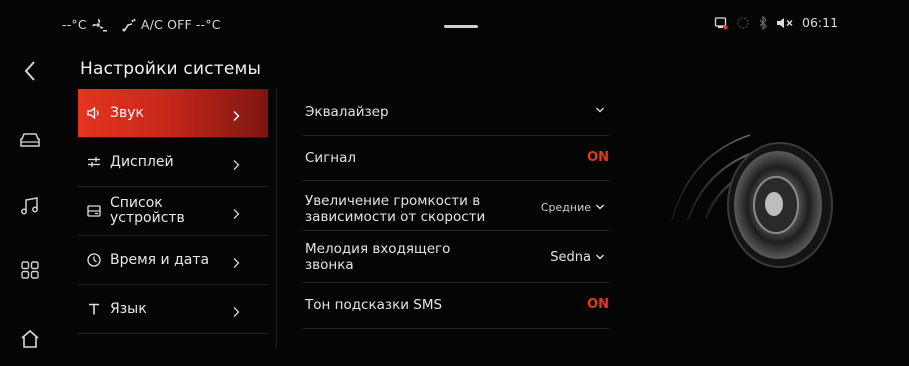  What do you see at coordinates (147, 210) in the screenshot?
I see `menu-label-device-list: Список устройств` at bounding box center [147, 210].